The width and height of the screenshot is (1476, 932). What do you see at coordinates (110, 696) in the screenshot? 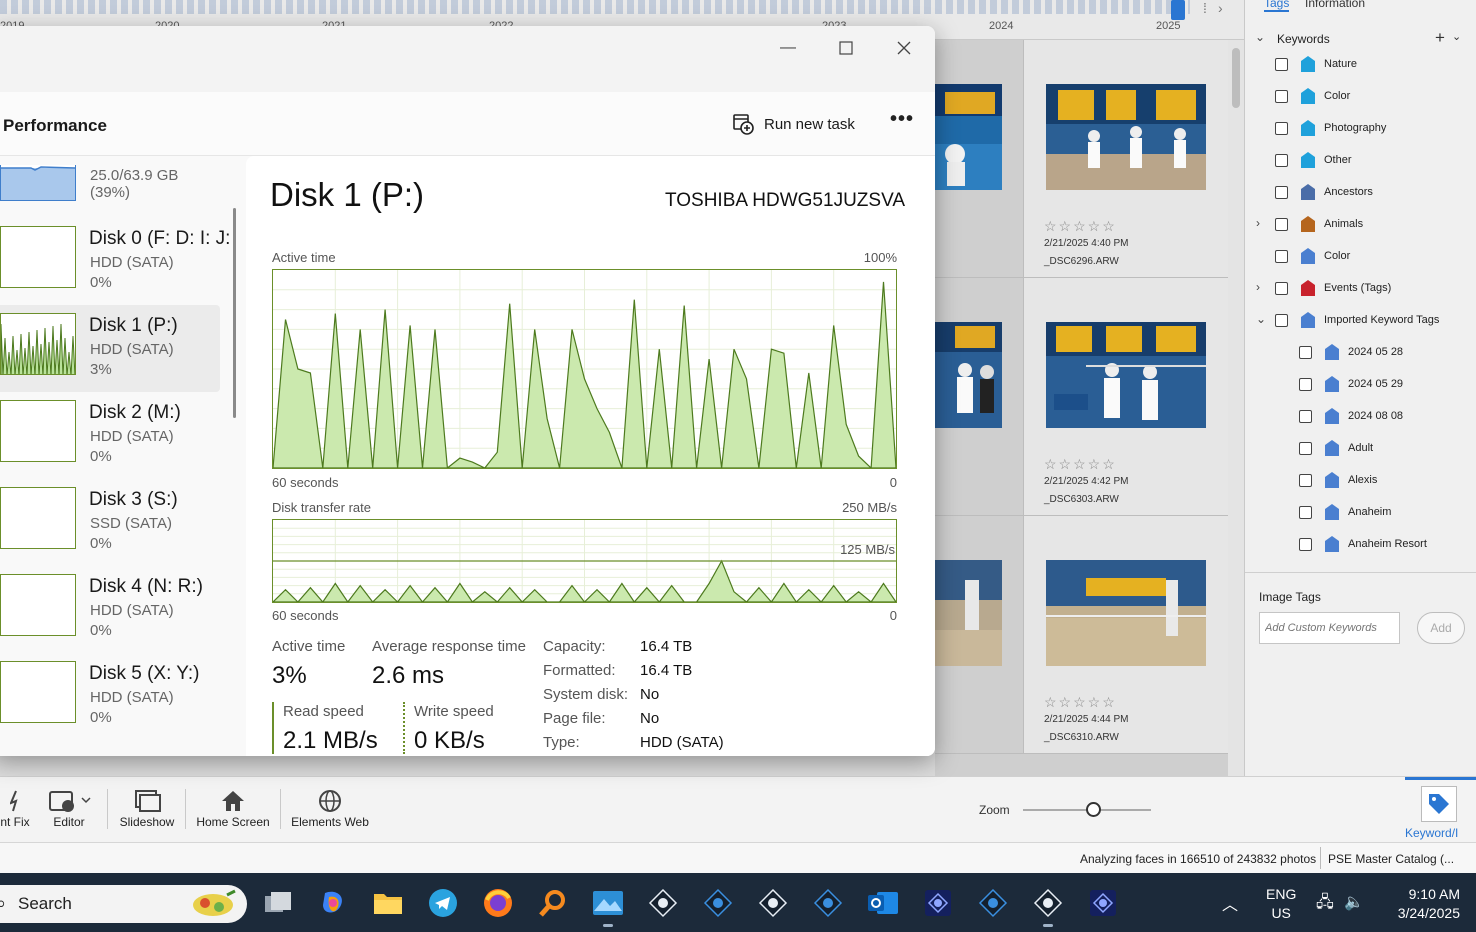
I see `sidebar-item-disk-5-x-y: Disk 5 (X: Y:) HDD (SATA) 0%` at bounding box center [110, 696].